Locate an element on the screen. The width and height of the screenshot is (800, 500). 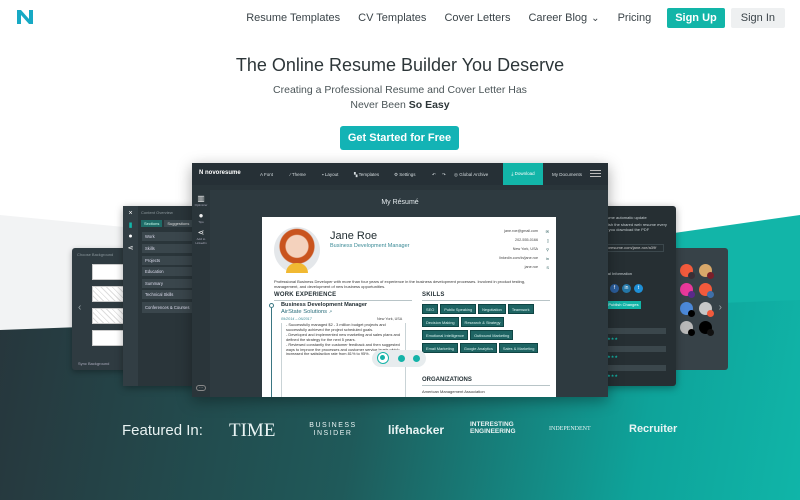
skill-chip: Sales & Marketing is located at coordinates (518, 348).